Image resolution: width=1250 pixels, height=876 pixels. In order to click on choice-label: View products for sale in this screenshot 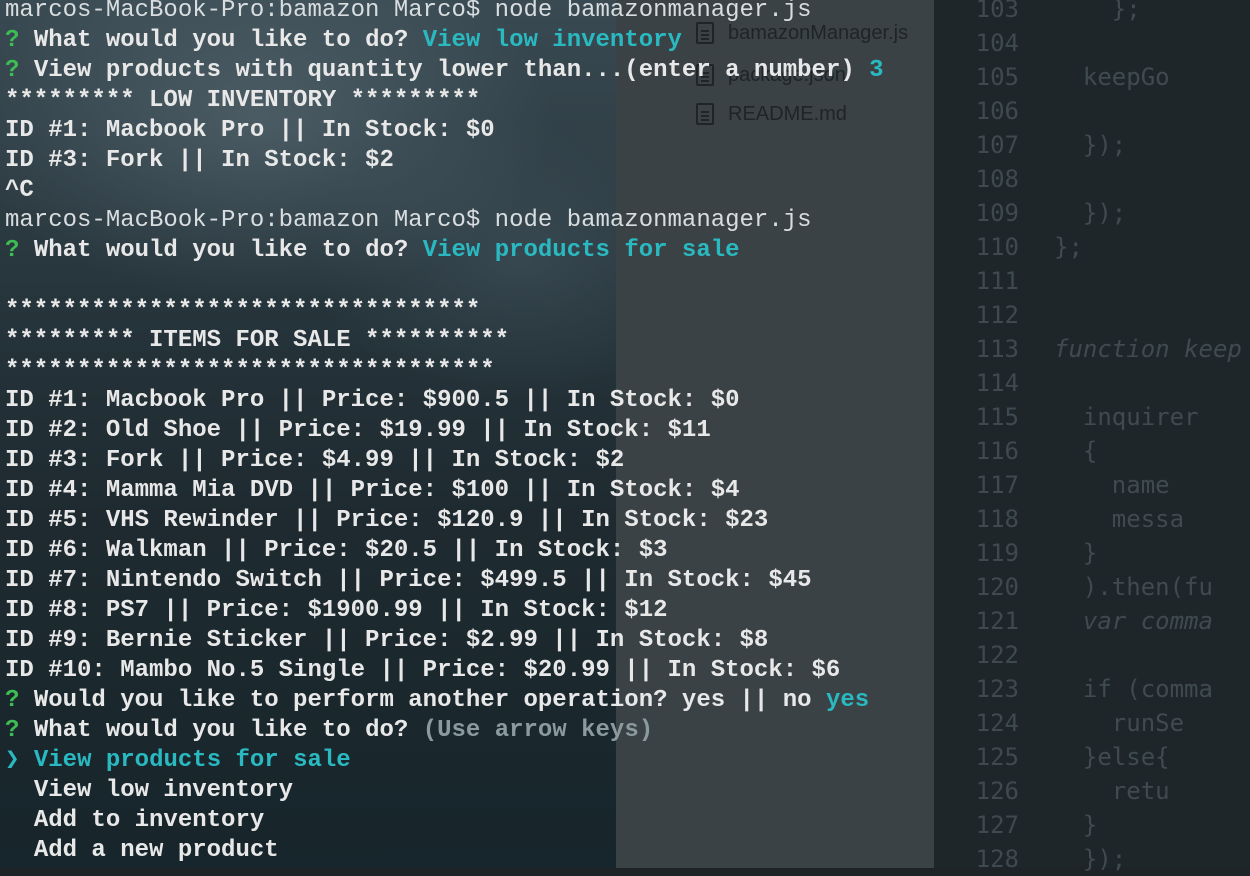, I will do `click(192, 760)`.